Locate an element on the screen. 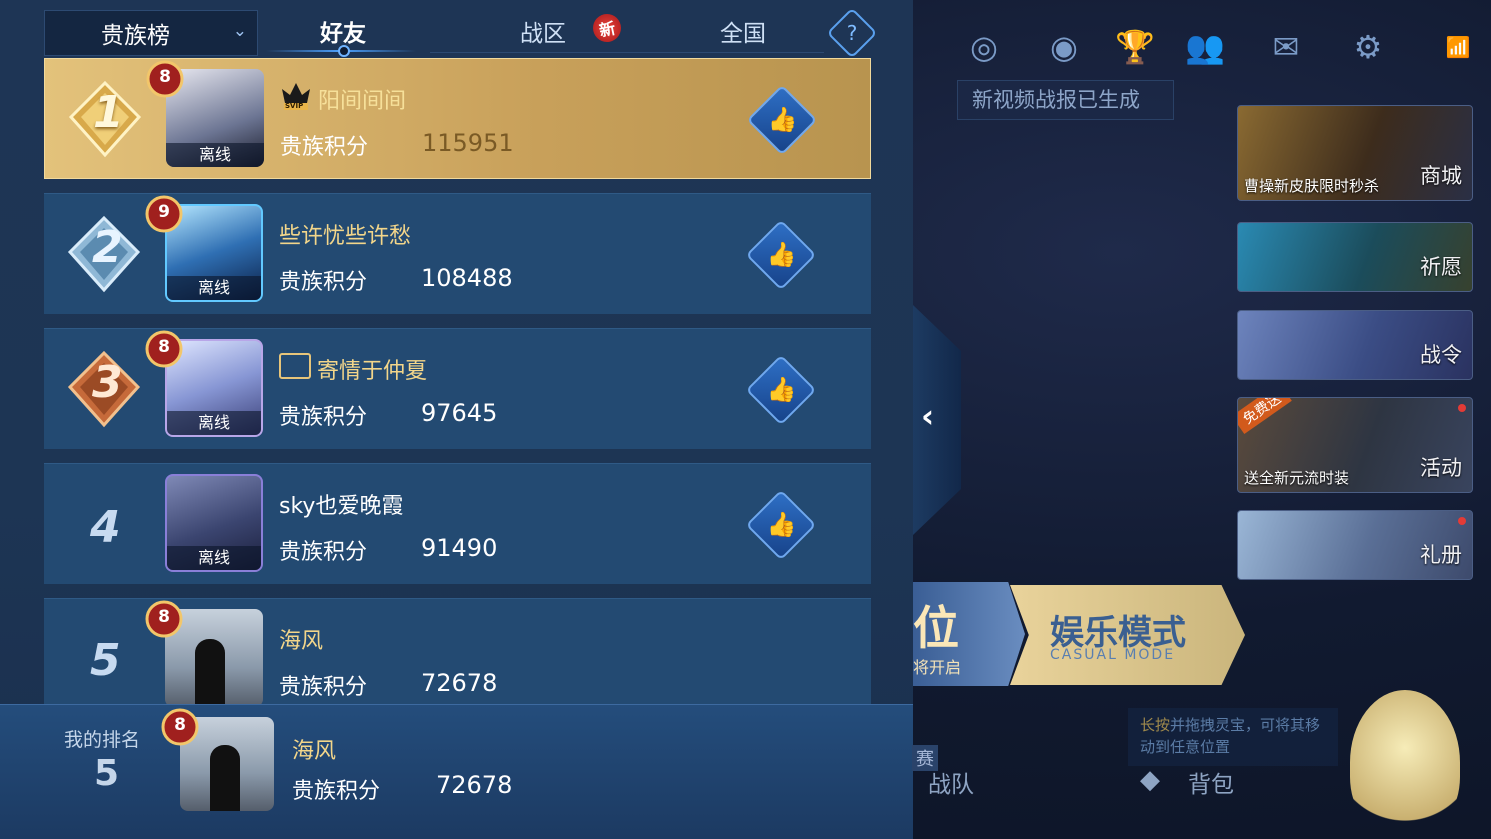 The width and height of the screenshot is (1491, 839). target-icon: ◎ is located at coordinates (984, 47).